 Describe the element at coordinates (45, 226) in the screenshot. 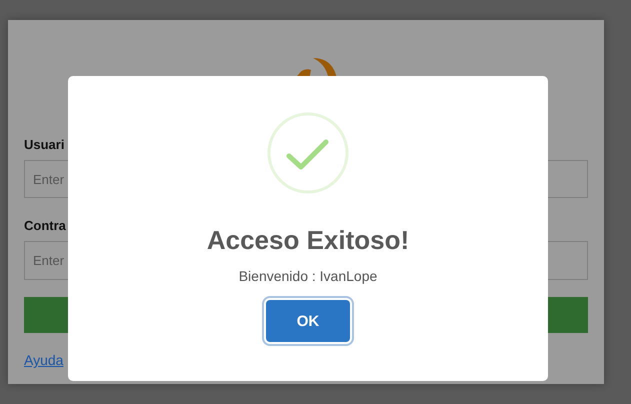

I see `password-label: Contra` at that location.